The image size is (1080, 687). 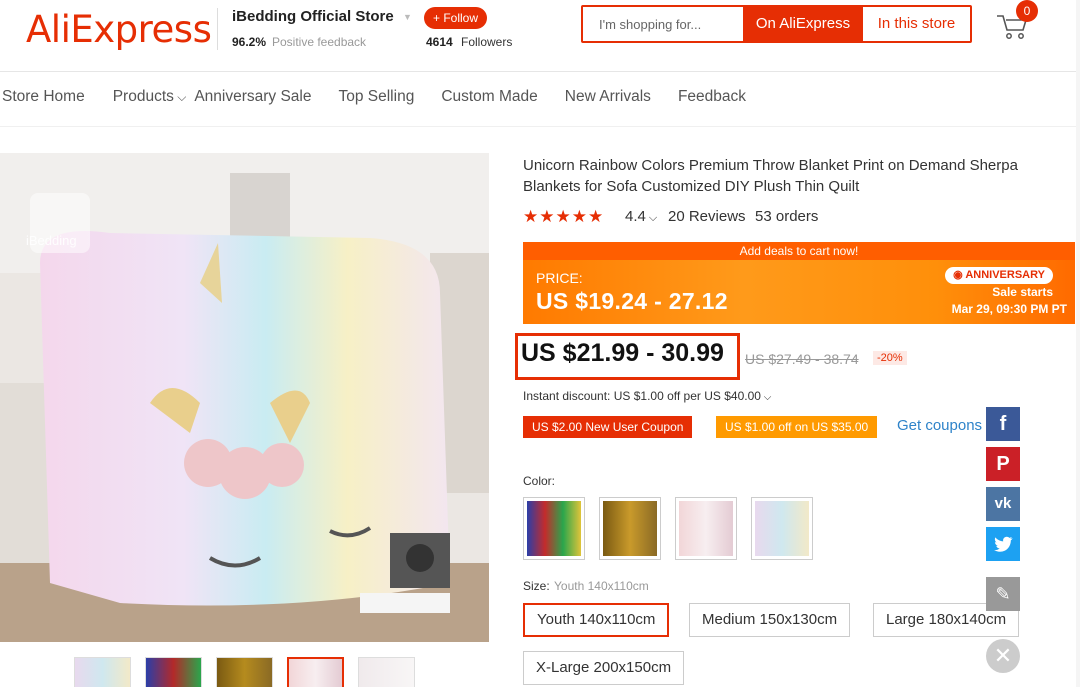 What do you see at coordinates (608, 427) in the screenshot?
I see `new-user-coupon: US $2.00 New User Coupon` at bounding box center [608, 427].